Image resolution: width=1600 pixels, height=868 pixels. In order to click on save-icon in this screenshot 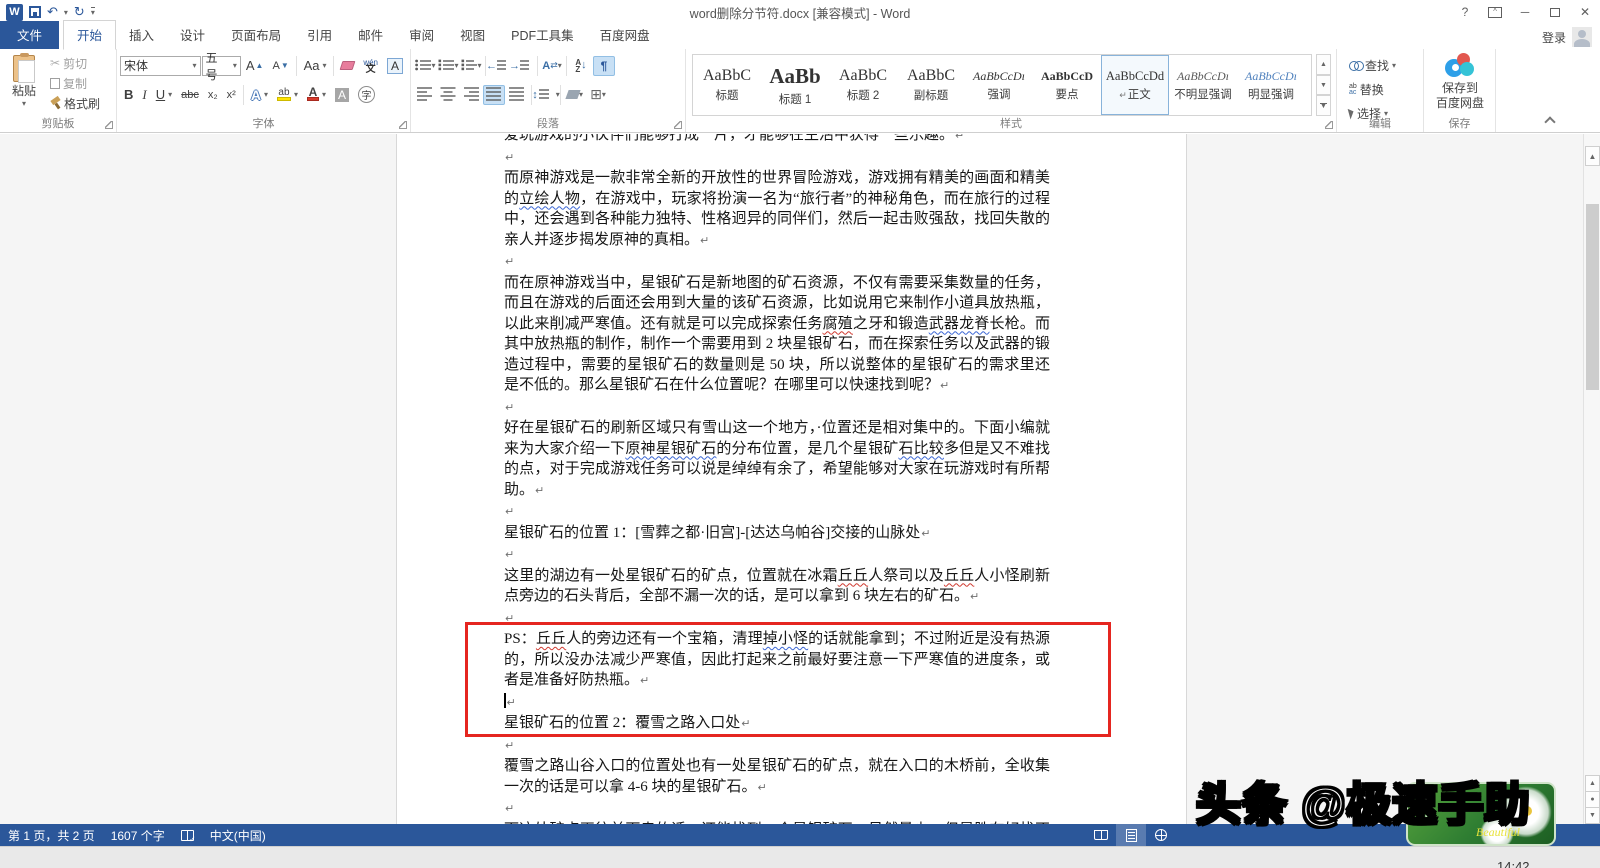, I will do `click(35, 12)`.